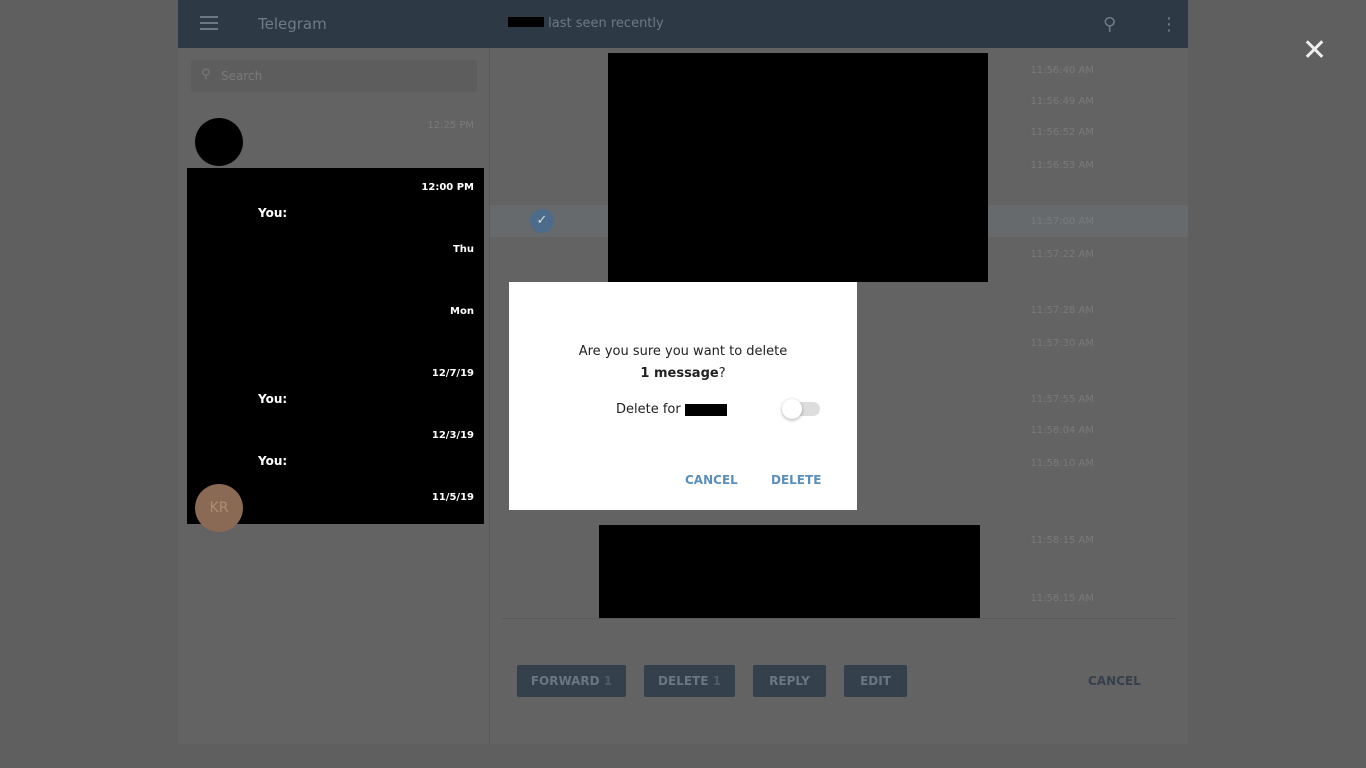  I want to click on message-time: 11:56:49 AM, so click(1062, 101).